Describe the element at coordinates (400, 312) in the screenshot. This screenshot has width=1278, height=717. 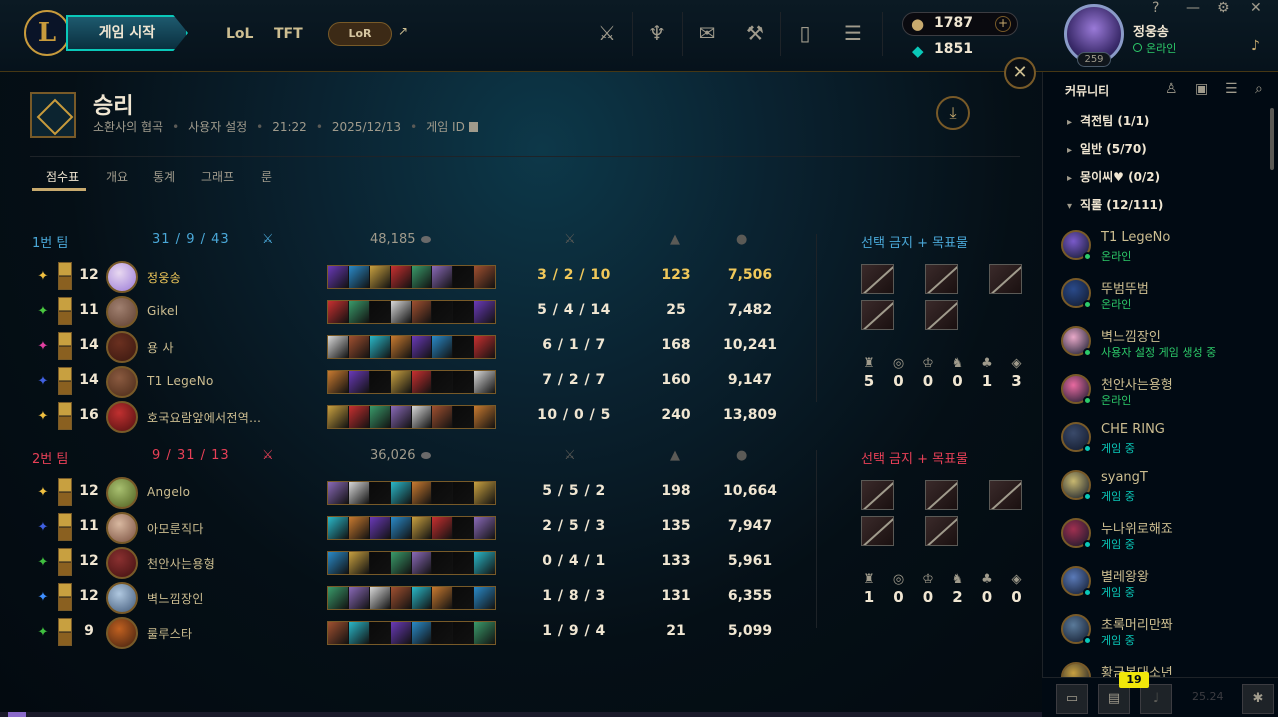
I see `player-row: ✦ 11 Gikel 5 / 4 / 14 25 7,482` at that location.